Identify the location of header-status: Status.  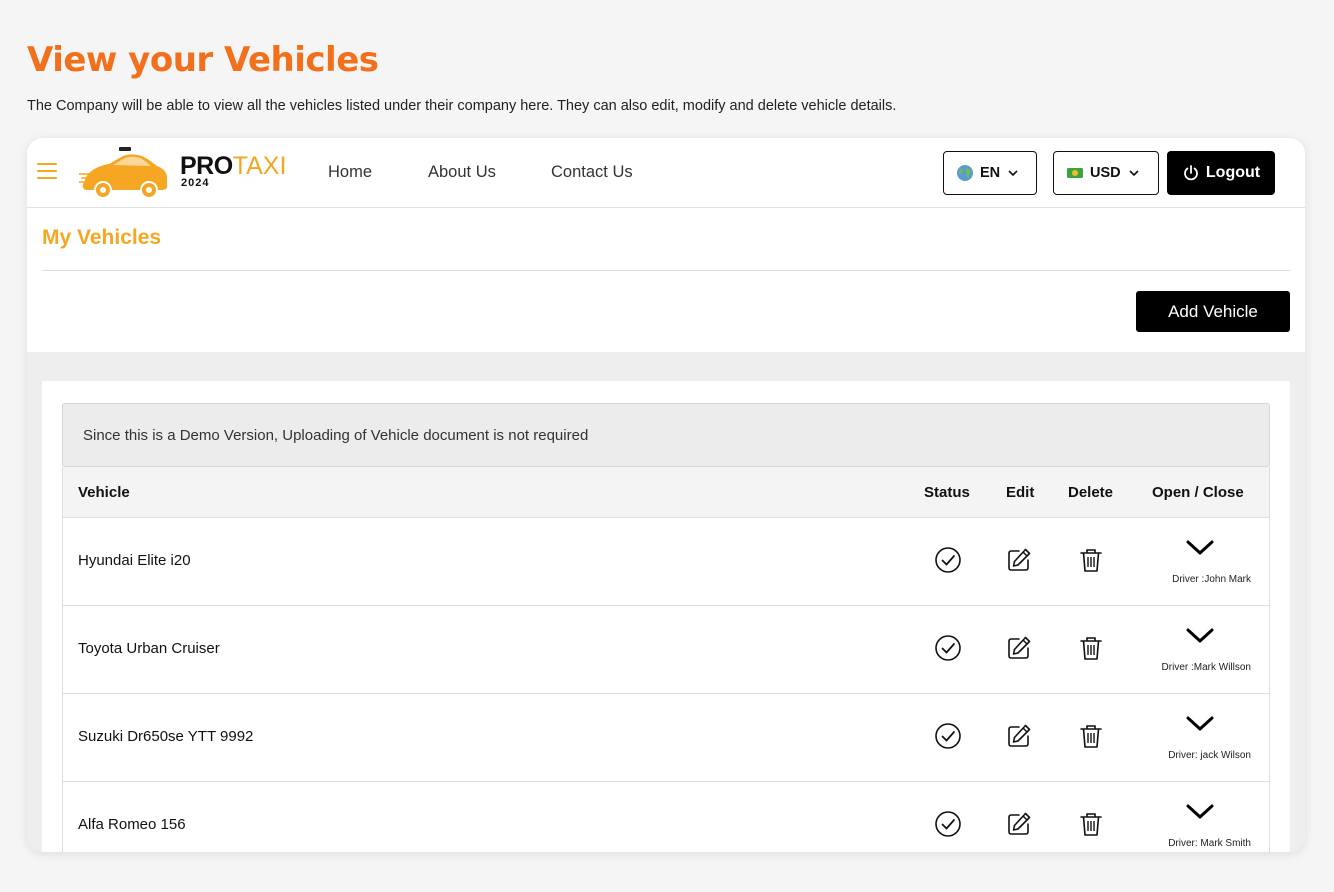
(947, 492).